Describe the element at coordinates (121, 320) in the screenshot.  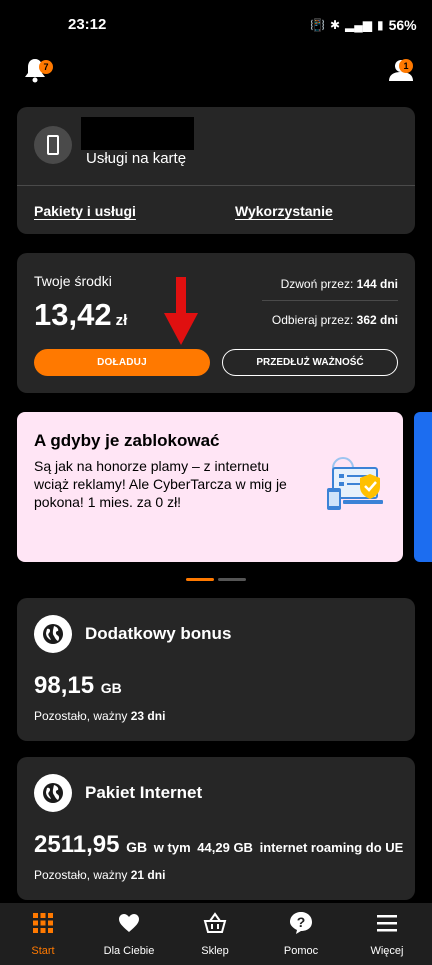
I see `balance-currency: zł` at that location.